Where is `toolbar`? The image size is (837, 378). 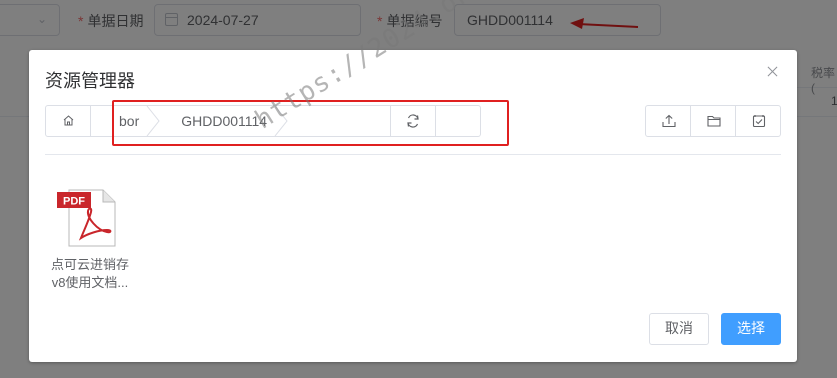 toolbar is located at coordinates (713, 121).